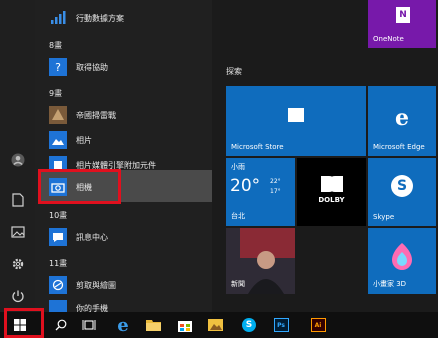  I want to click on store-taskbar-button, so click(185, 325).